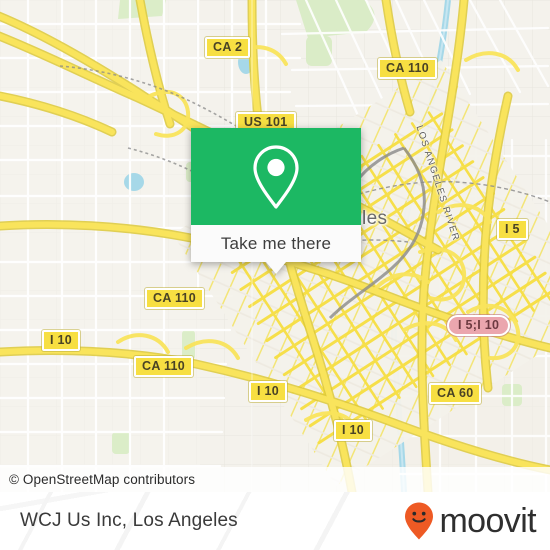 Image resolution: width=550 pixels, height=550 pixels. I want to click on road-shield-i5-e: I 5, so click(512, 229).